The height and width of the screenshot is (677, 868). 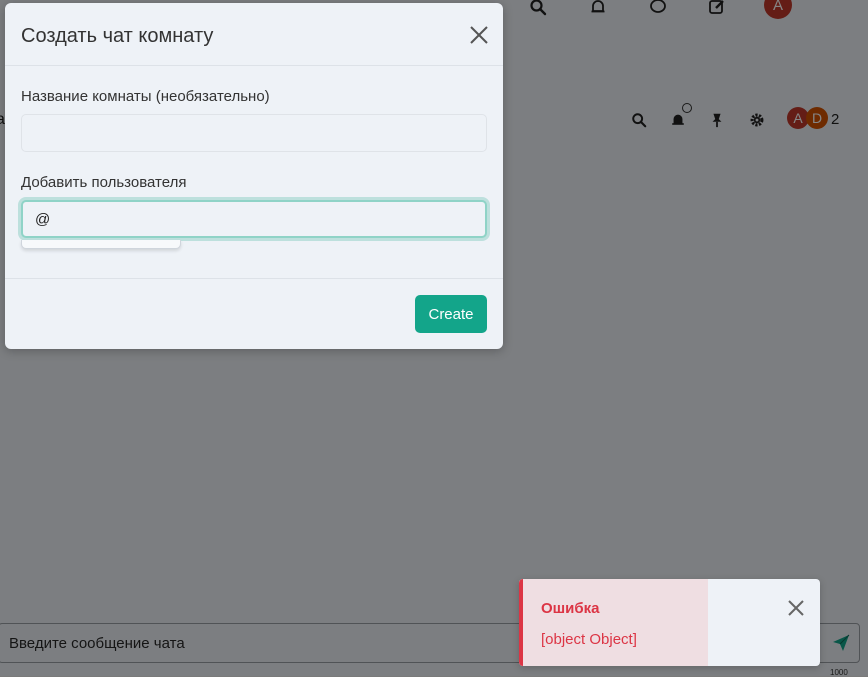 I want to click on user-suggestions-dropdown, so click(x=101, y=244).